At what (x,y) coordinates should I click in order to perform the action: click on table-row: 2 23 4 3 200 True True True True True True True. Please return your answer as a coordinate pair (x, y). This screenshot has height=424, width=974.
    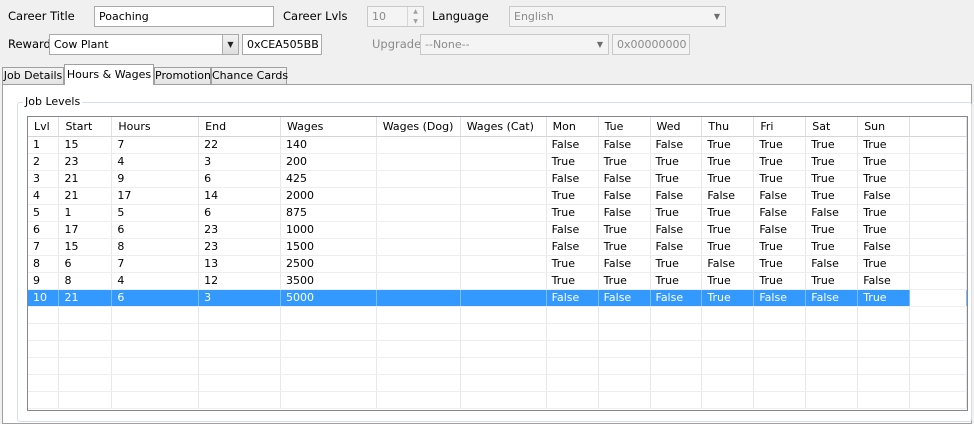
    Looking at the image, I should click on (497, 162).